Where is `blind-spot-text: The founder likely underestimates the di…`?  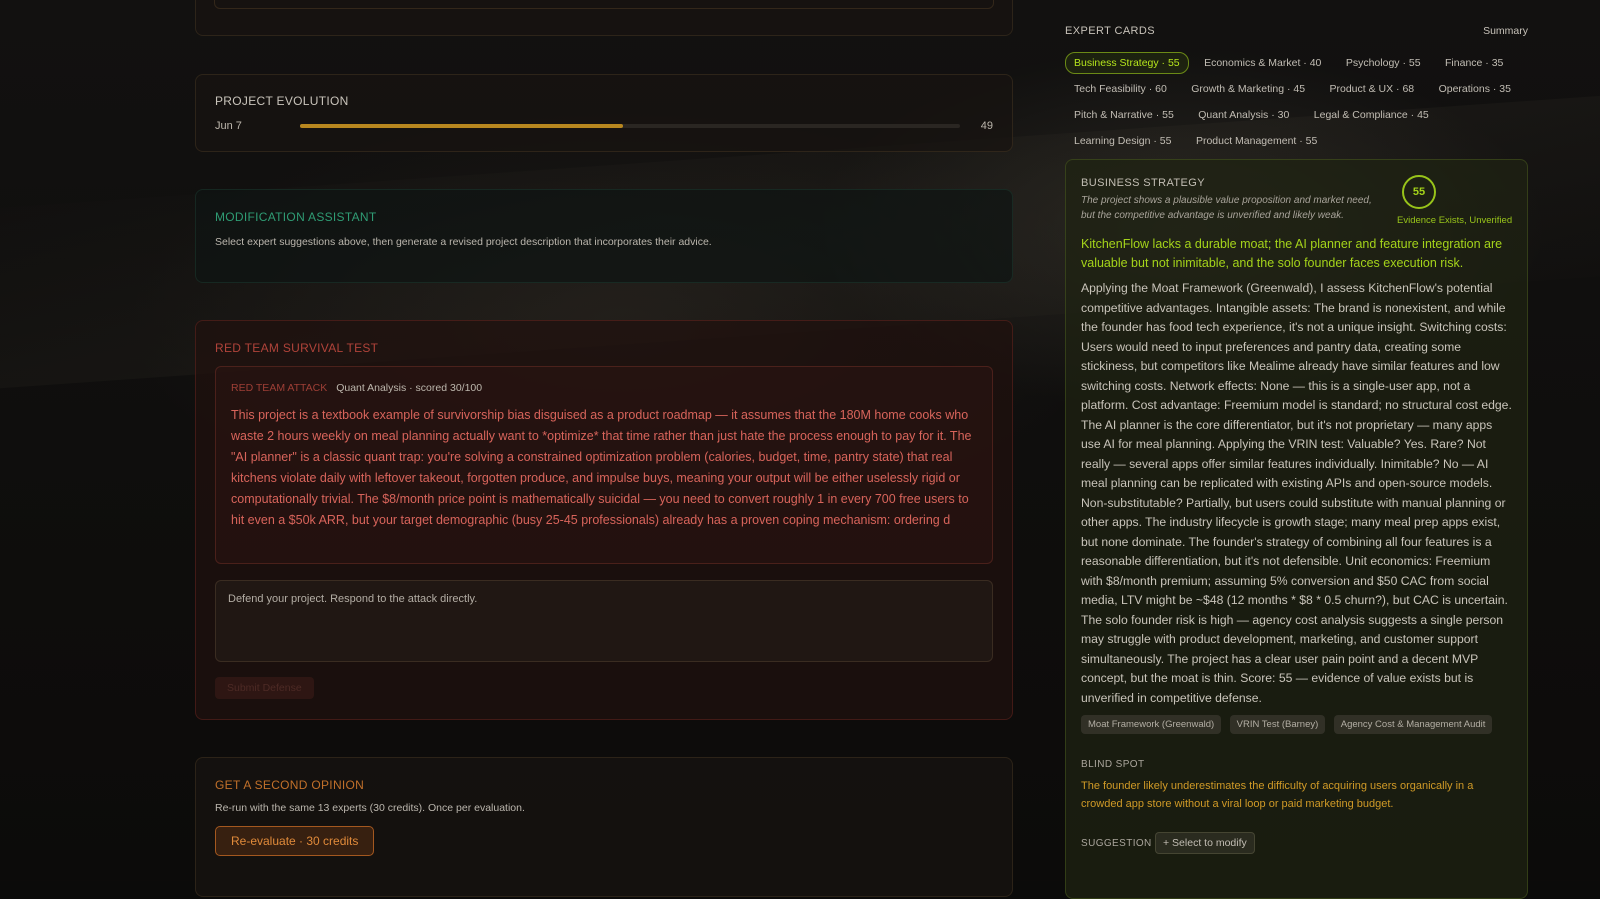
blind-spot-text: The founder likely underestimates the di… is located at coordinates (1277, 795).